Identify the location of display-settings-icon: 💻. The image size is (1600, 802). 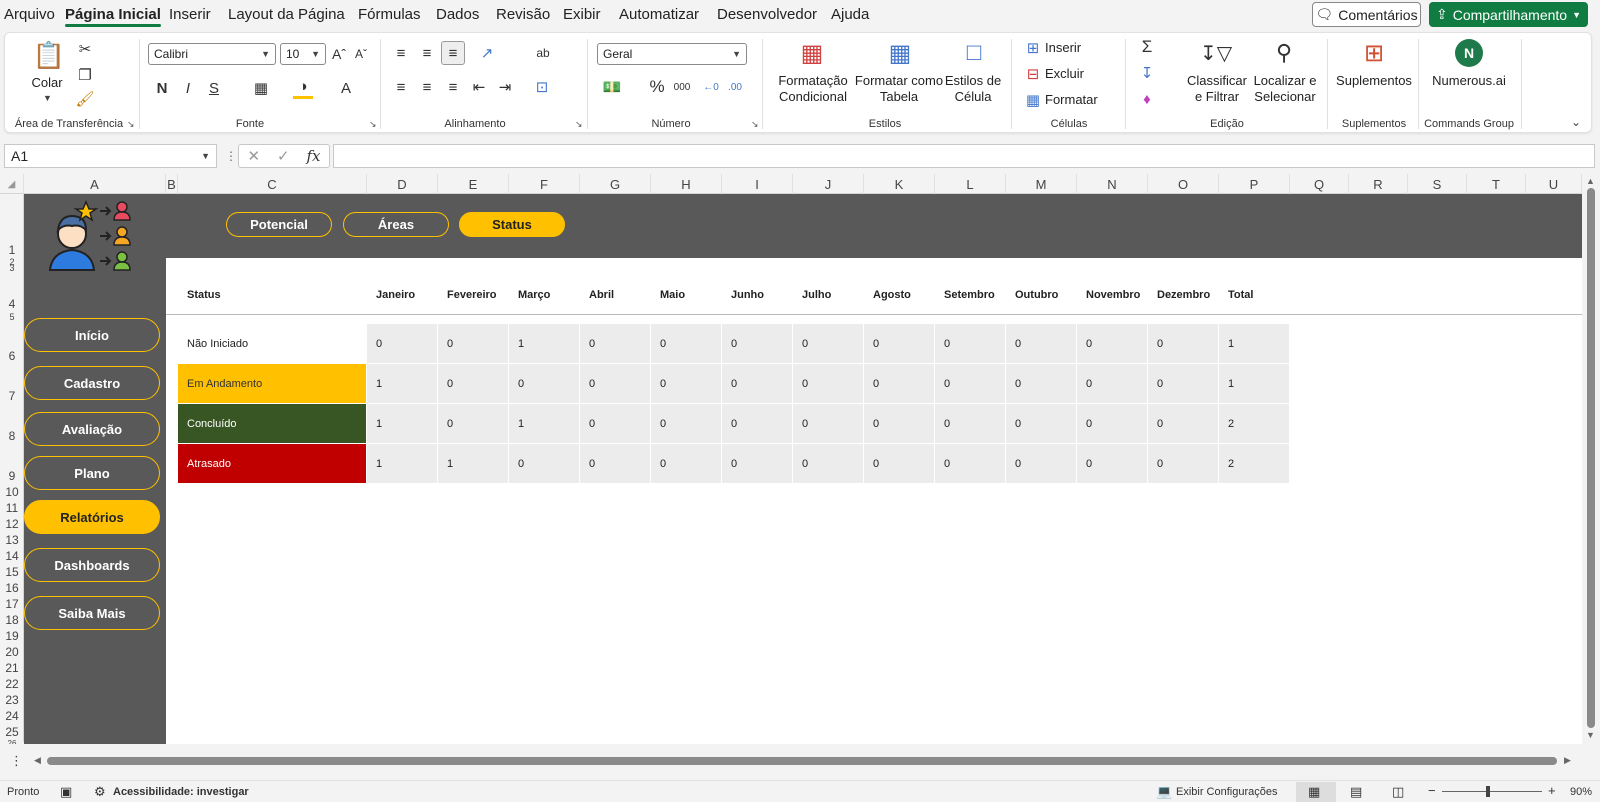
(1164, 792).